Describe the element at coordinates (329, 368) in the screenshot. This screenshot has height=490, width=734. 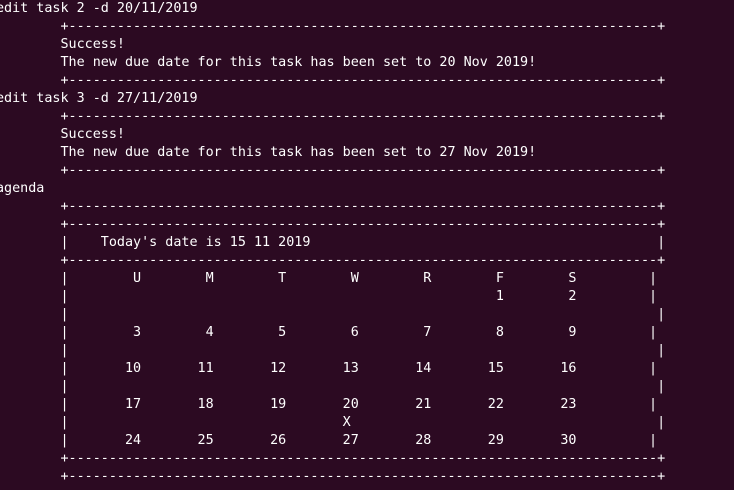
I see `calendar-week-row: | 10 11 12 13 14 15 16 |` at that location.